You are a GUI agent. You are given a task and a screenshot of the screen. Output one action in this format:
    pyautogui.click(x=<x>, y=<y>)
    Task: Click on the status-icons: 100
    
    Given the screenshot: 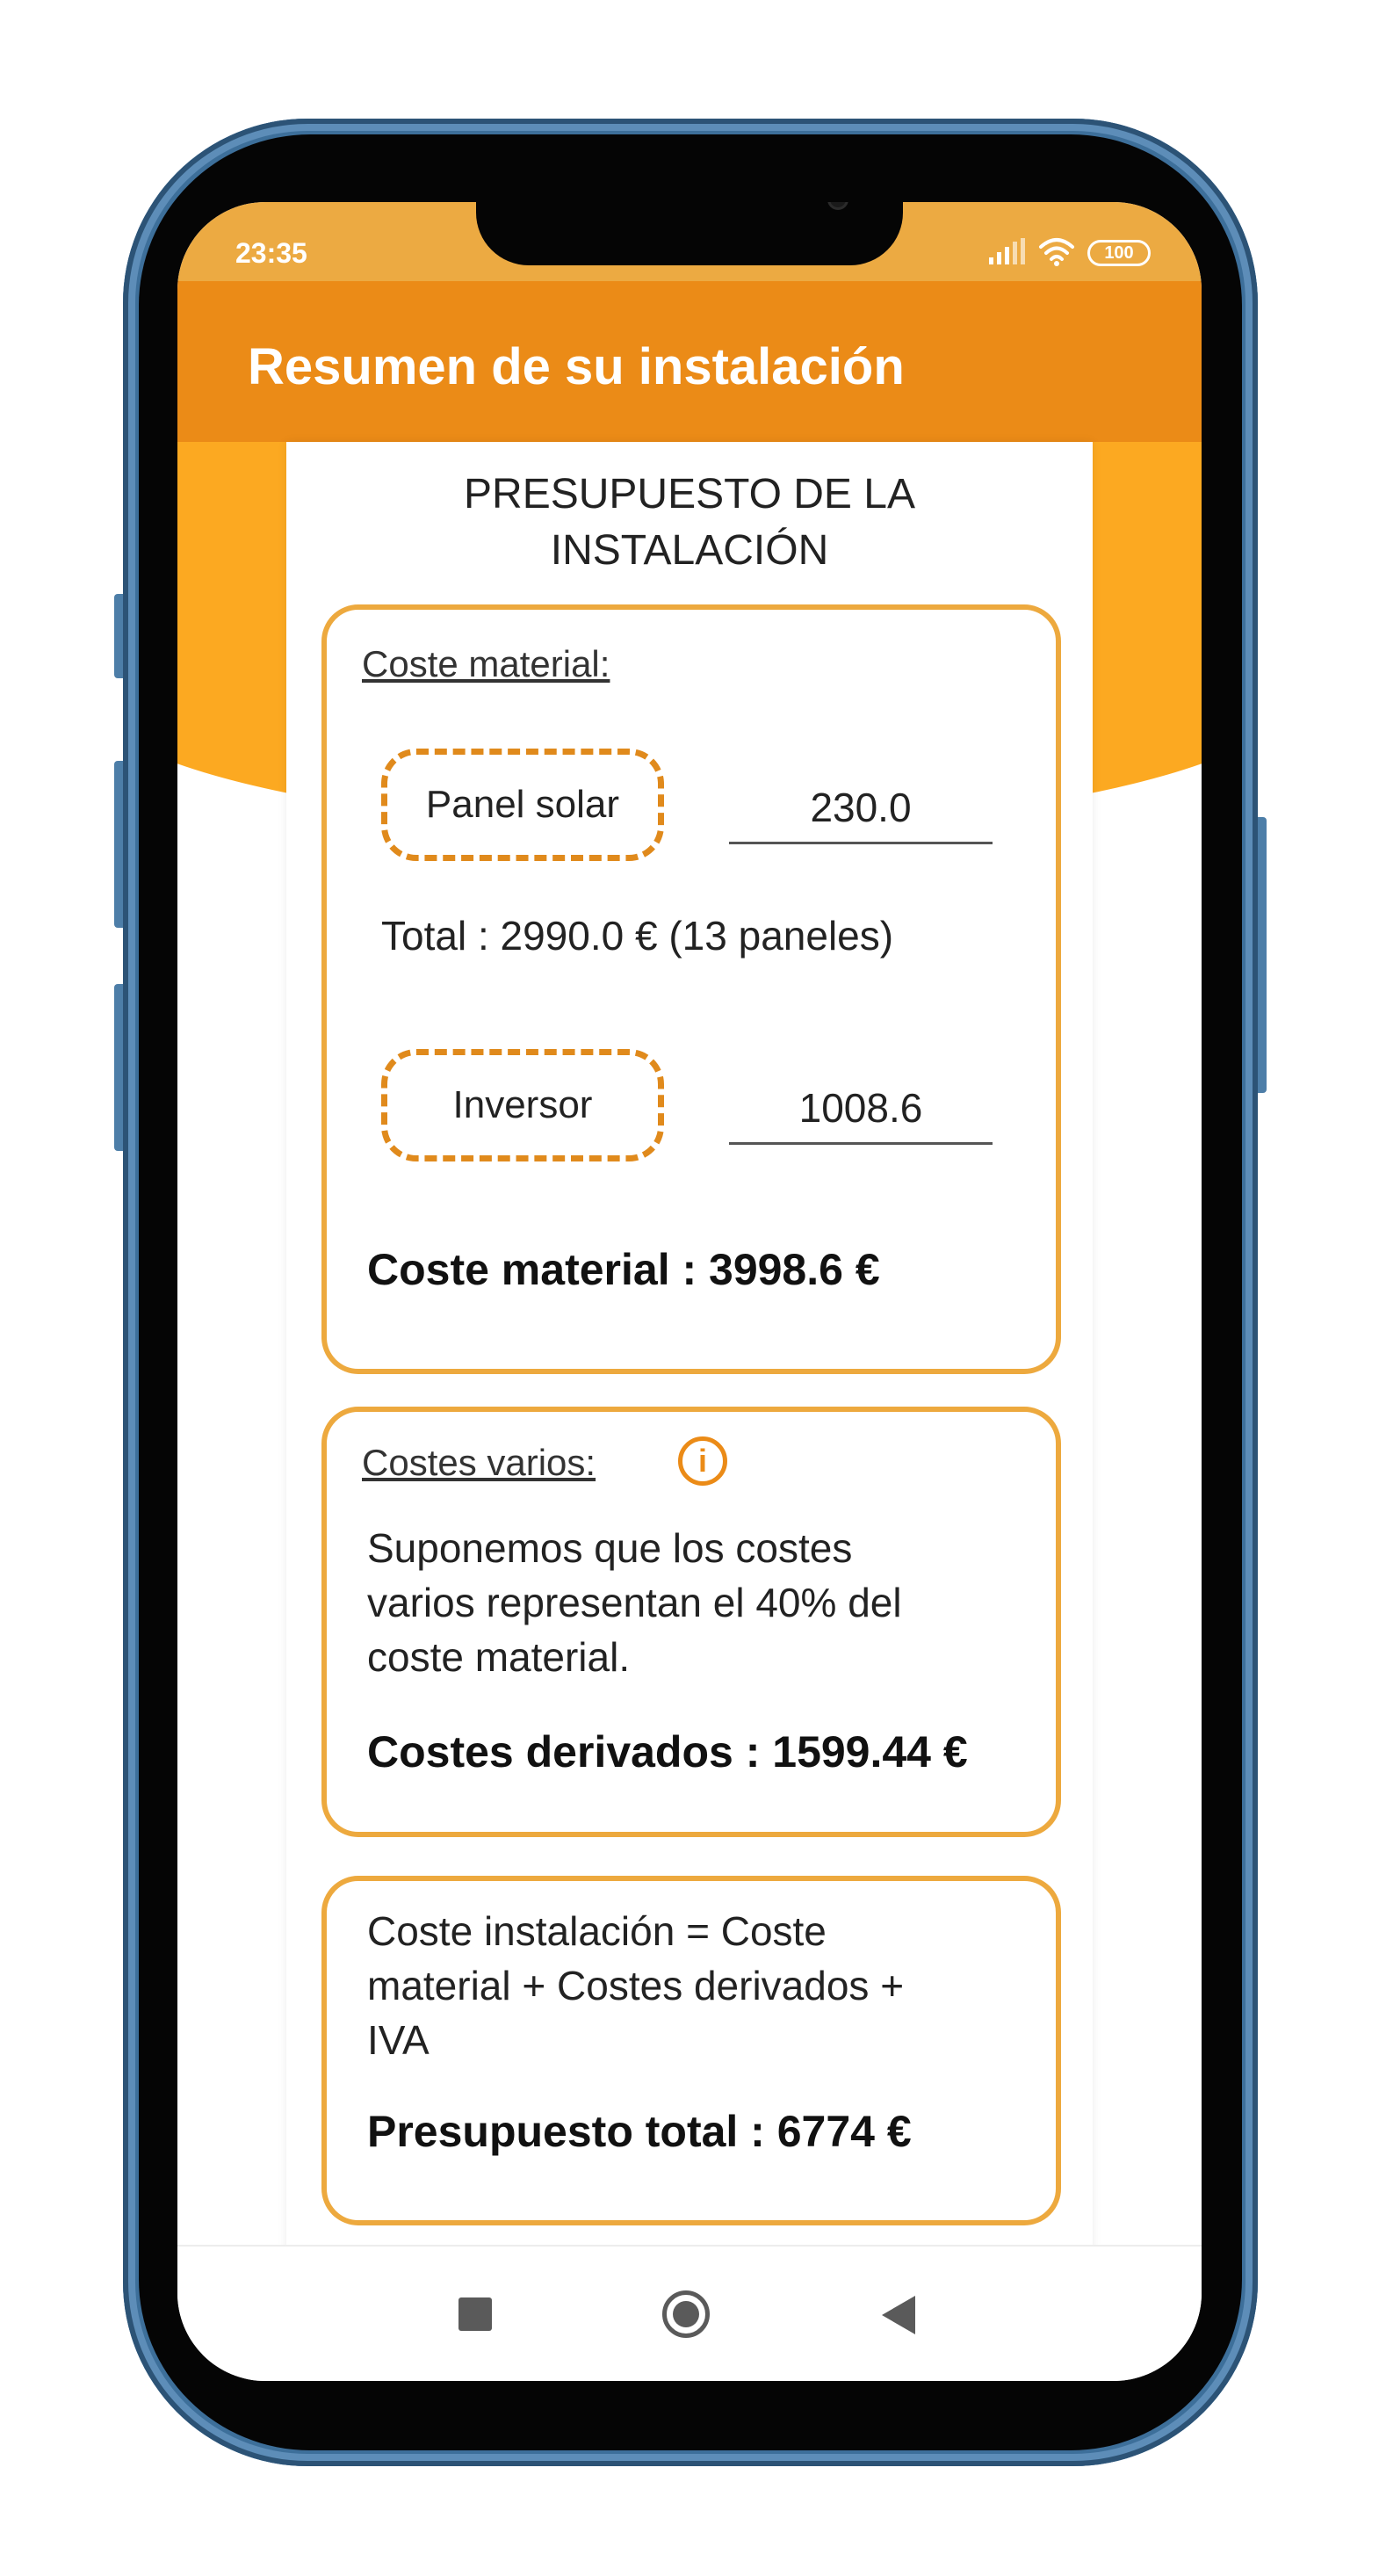 What is the action you would take?
    pyautogui.click(x=1070, y=253)
    